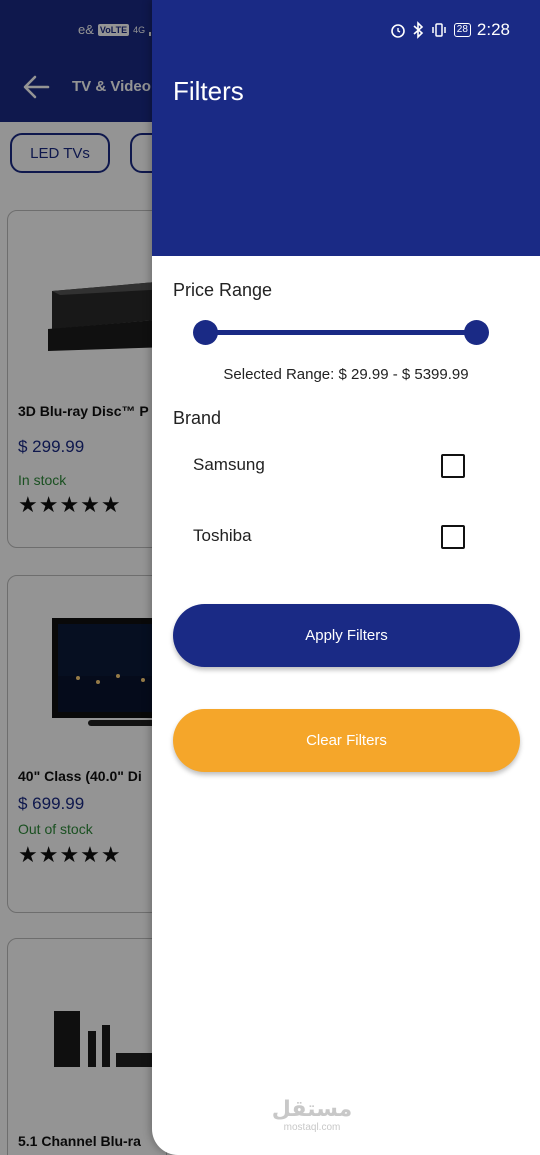  What do you see at coordinates (450, 30) in the screenshot?
I see `status-bar-right: 28 2:28` at bounding box center [450, 30].